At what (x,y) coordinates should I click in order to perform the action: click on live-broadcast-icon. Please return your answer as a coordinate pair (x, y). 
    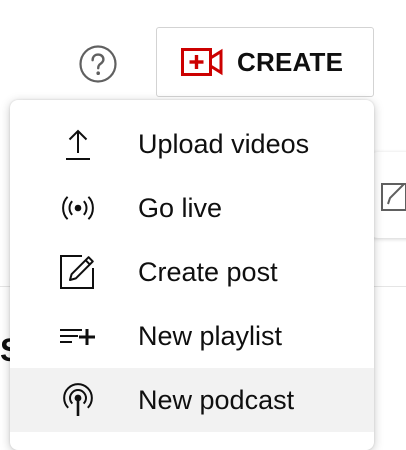
    Looking at the image, I should click on (78, 208).